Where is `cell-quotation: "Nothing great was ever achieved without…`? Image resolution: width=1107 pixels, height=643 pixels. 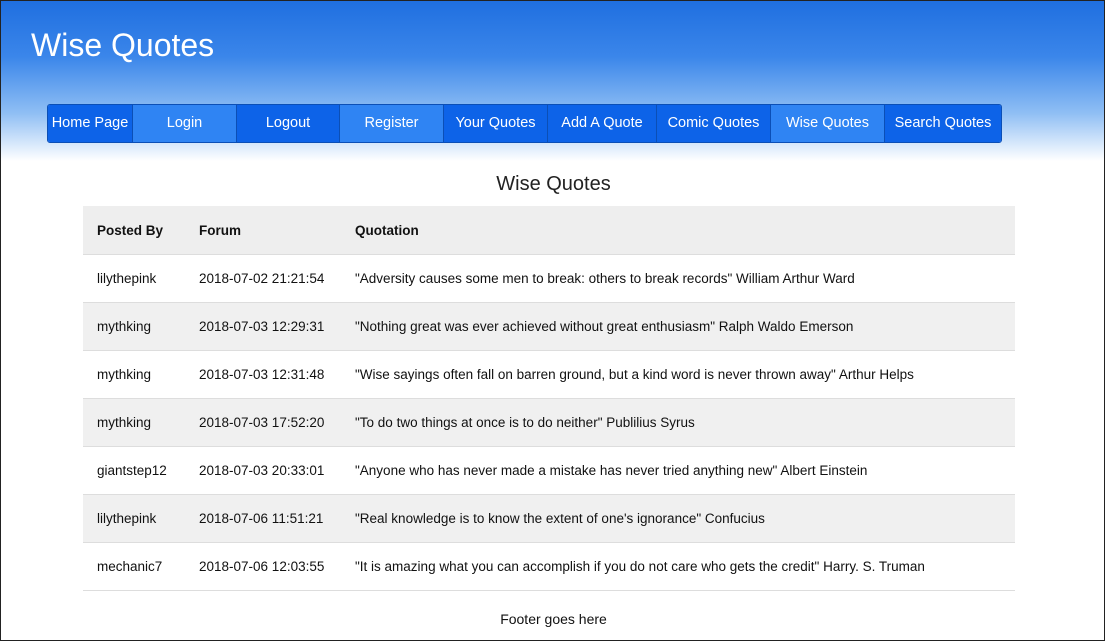
cell-quotation: "Nothing great was ever achieved without… is located at coordinates (678, 326).